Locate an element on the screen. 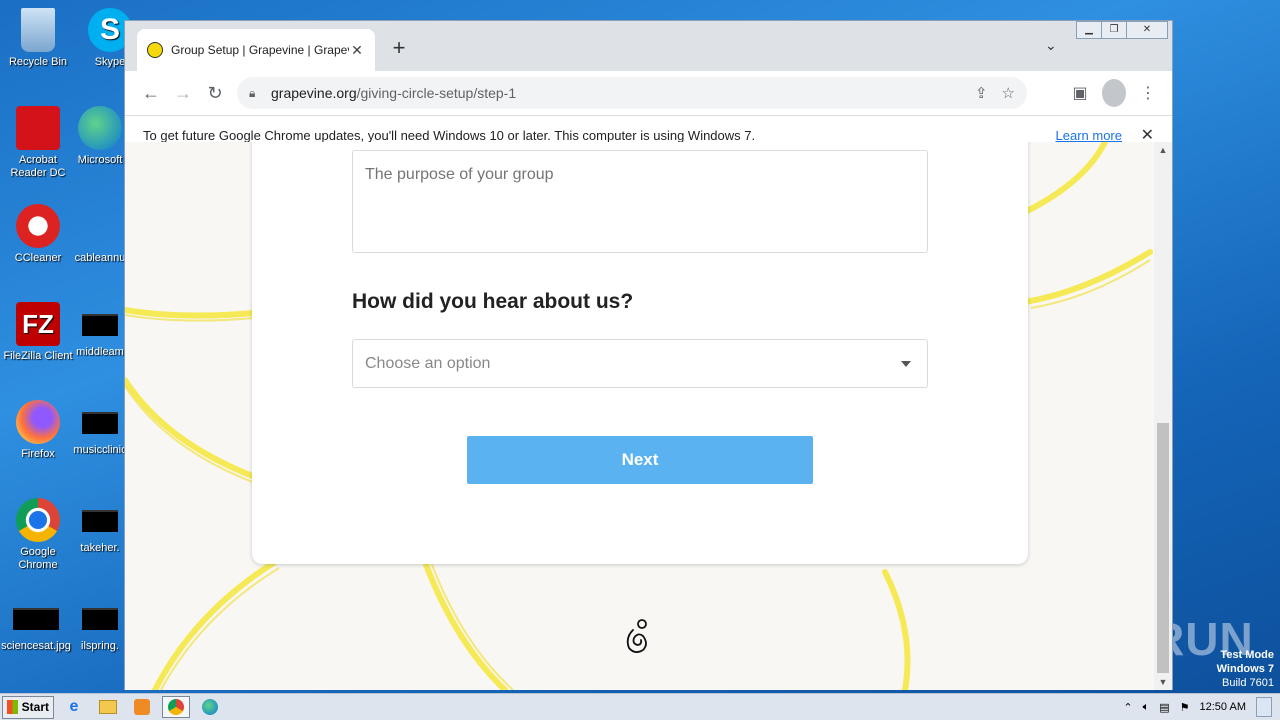  test-mode-watermark: Test Mode Windows 7 Build 7601 is located at coordinates (1245, 669).